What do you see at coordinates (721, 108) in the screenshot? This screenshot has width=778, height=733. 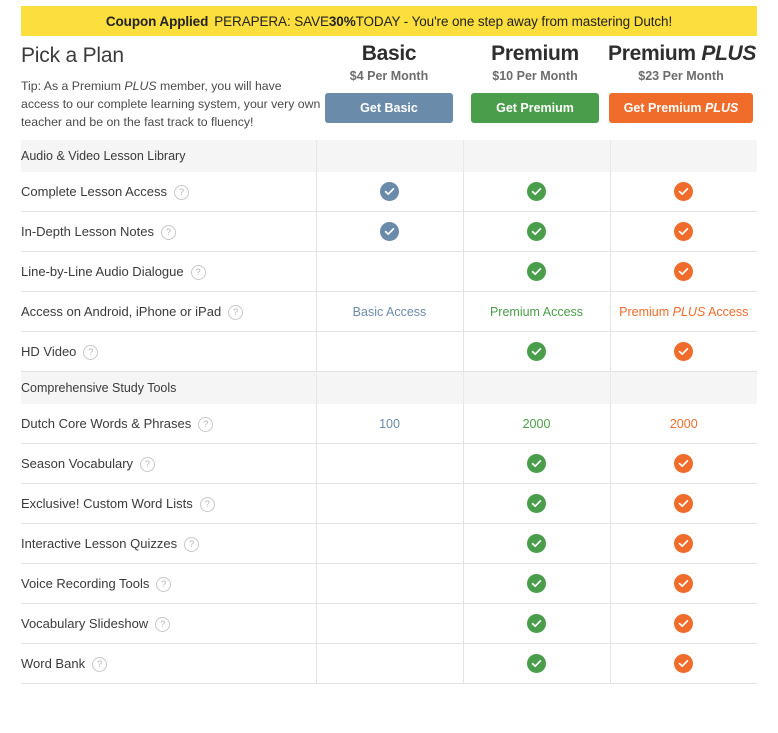 I see `get-premium-plus-italic: PLUS` at bounding box center [721, 108].